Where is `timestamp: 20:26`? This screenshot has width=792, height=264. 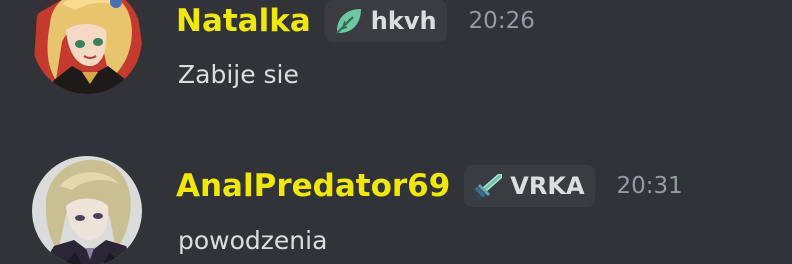
timestamp: 20:26 is located at coordinates (501, 21).